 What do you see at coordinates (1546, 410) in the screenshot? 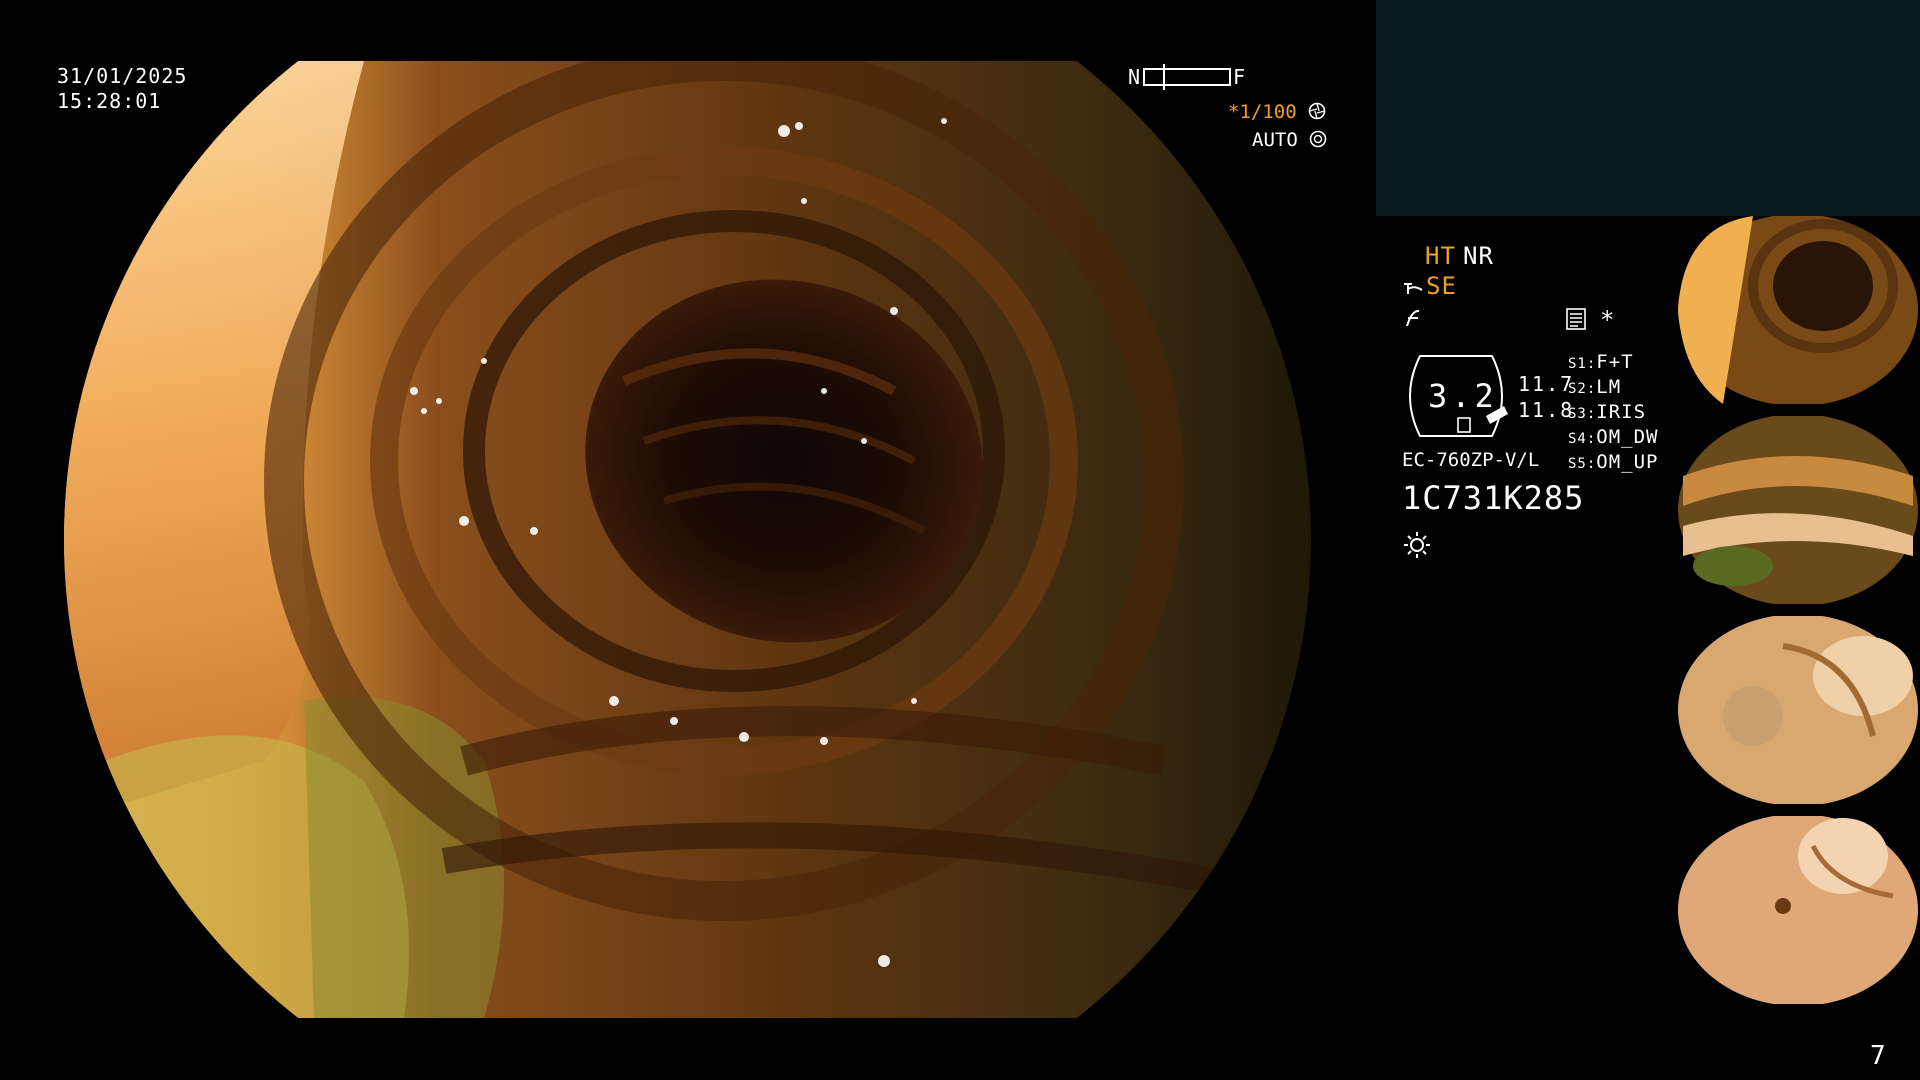
I see `reading-2: 11.8` at bounding box center [1546, 410].